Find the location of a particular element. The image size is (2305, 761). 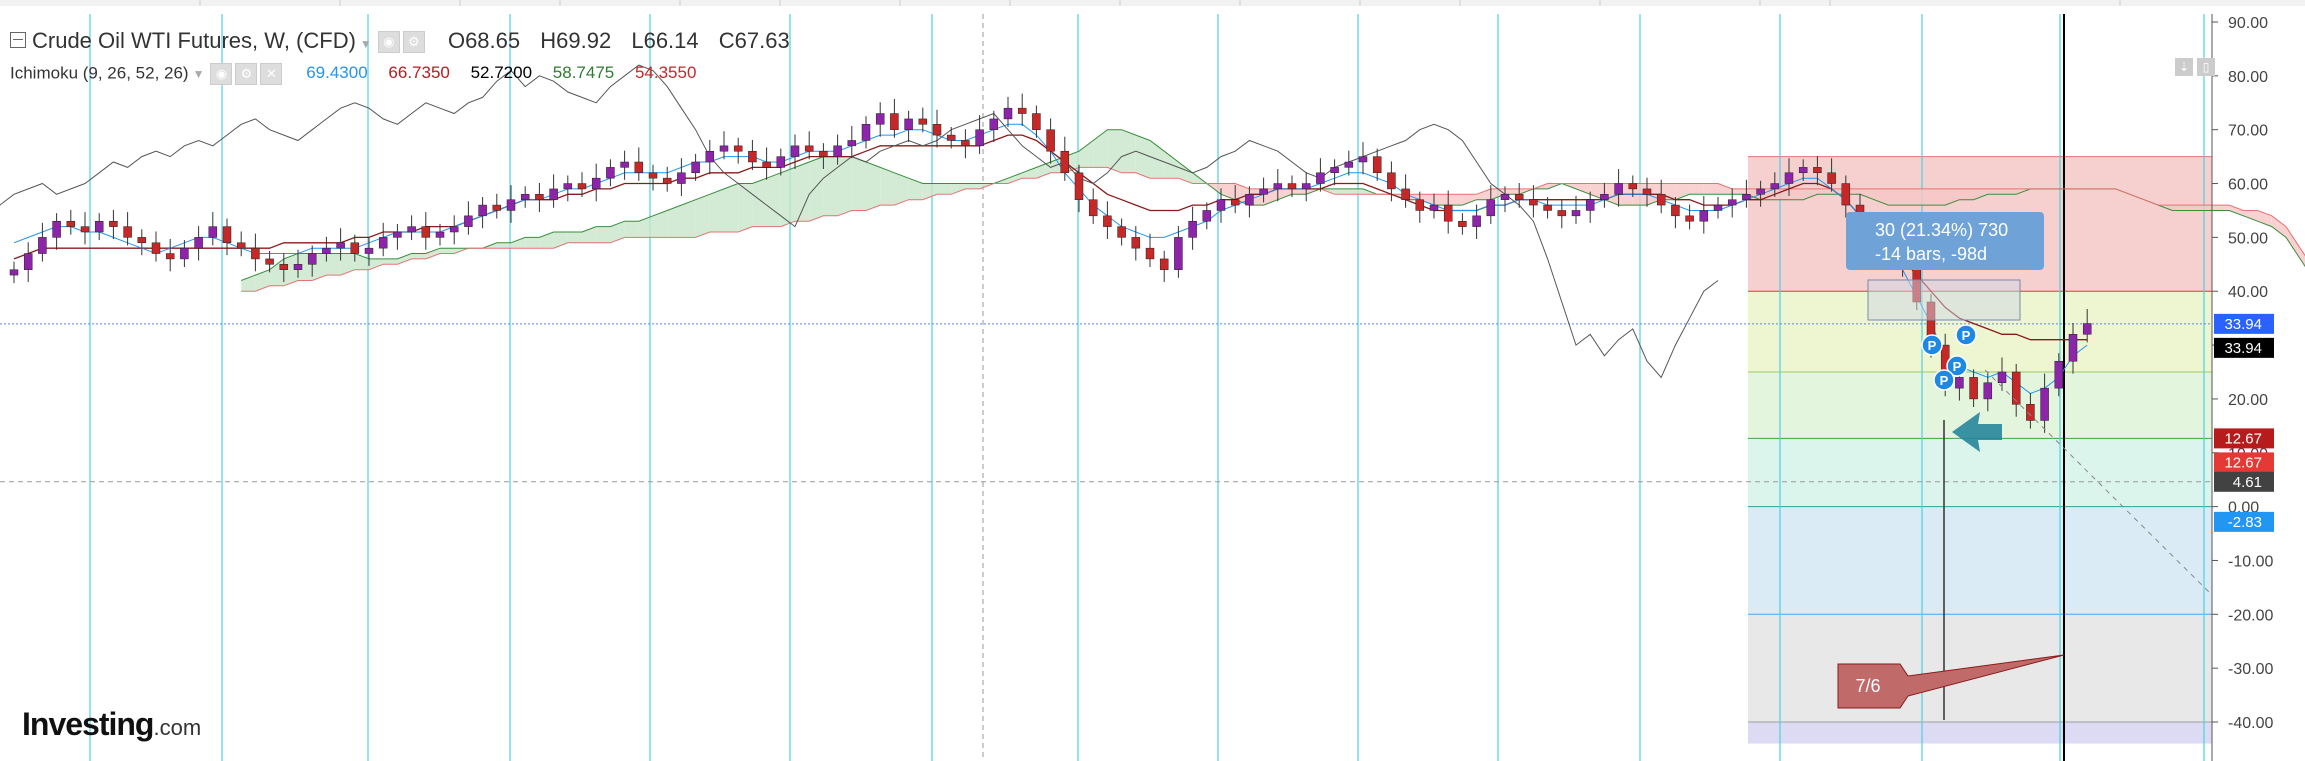

scroll-down-icon: ⇣ is located at coordinates (2184, 67).